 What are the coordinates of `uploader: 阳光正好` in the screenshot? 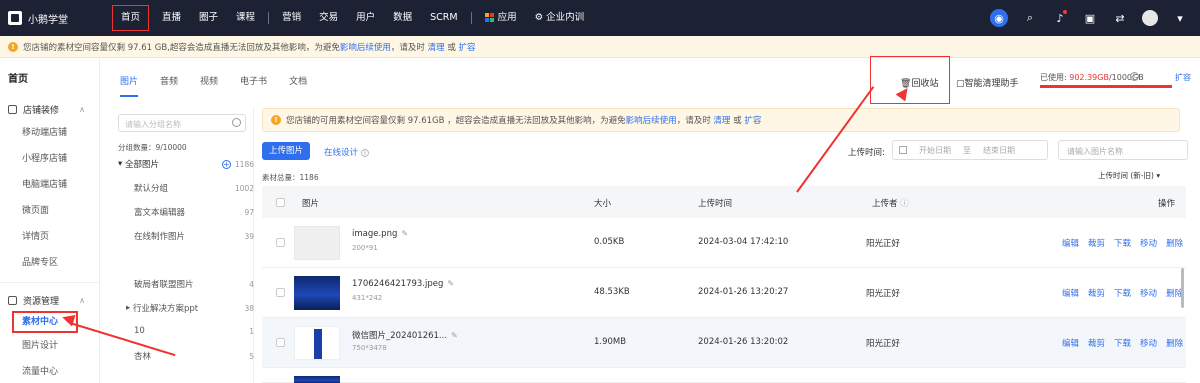 It's located at (883, 344).